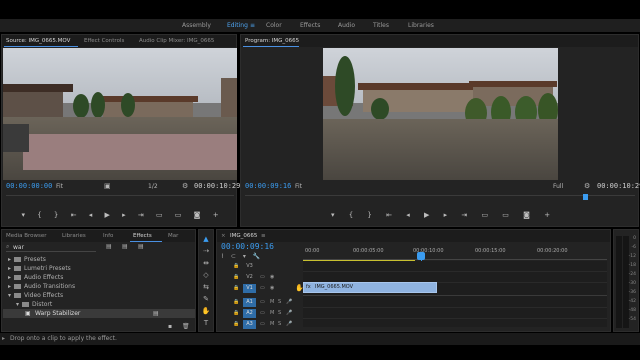 The height and width of the screenshot is (360, 640). Describe the element at coordinates (34, 304) in the screenshot. I see `tree-item-distort: ▾ Distort` at that location.